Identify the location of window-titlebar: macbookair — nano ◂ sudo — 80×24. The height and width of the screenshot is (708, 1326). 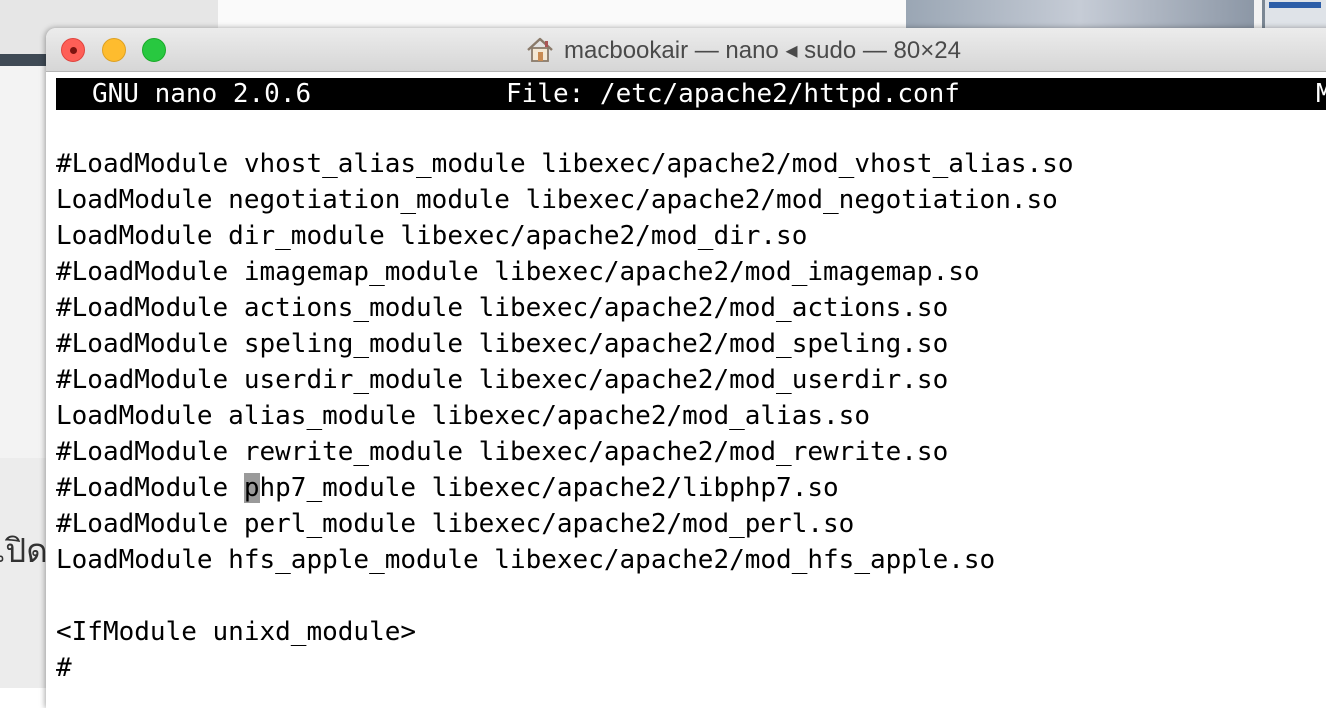
(686, 50).